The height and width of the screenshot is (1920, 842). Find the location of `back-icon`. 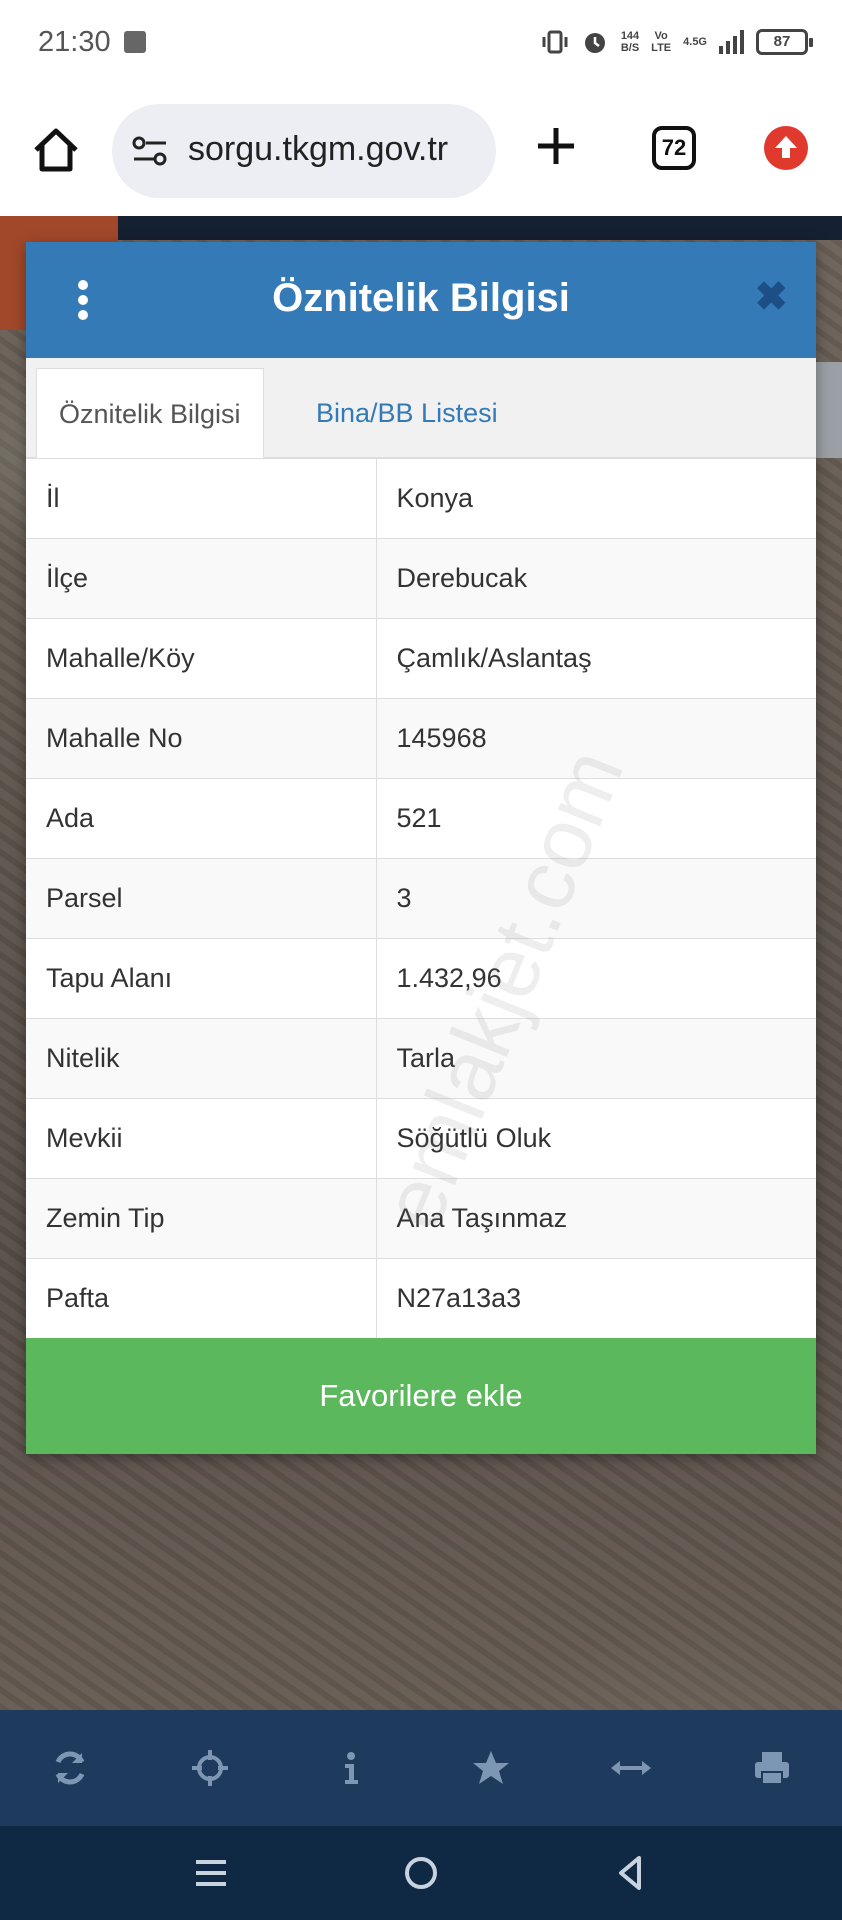

back-icon is located at coordinates (631, 1873).